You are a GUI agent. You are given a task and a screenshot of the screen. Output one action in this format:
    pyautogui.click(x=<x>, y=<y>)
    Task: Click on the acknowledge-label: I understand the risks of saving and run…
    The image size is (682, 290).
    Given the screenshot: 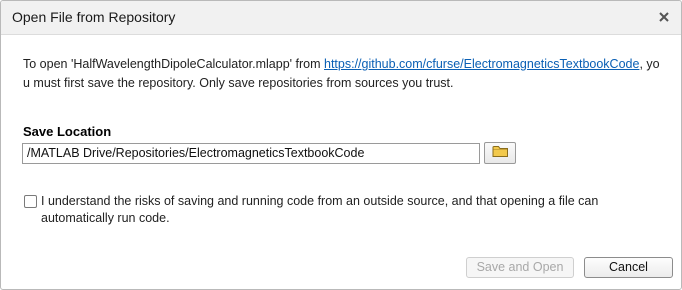 What is the action you would take?
    pyautogui.click(x=320, y=209)
    